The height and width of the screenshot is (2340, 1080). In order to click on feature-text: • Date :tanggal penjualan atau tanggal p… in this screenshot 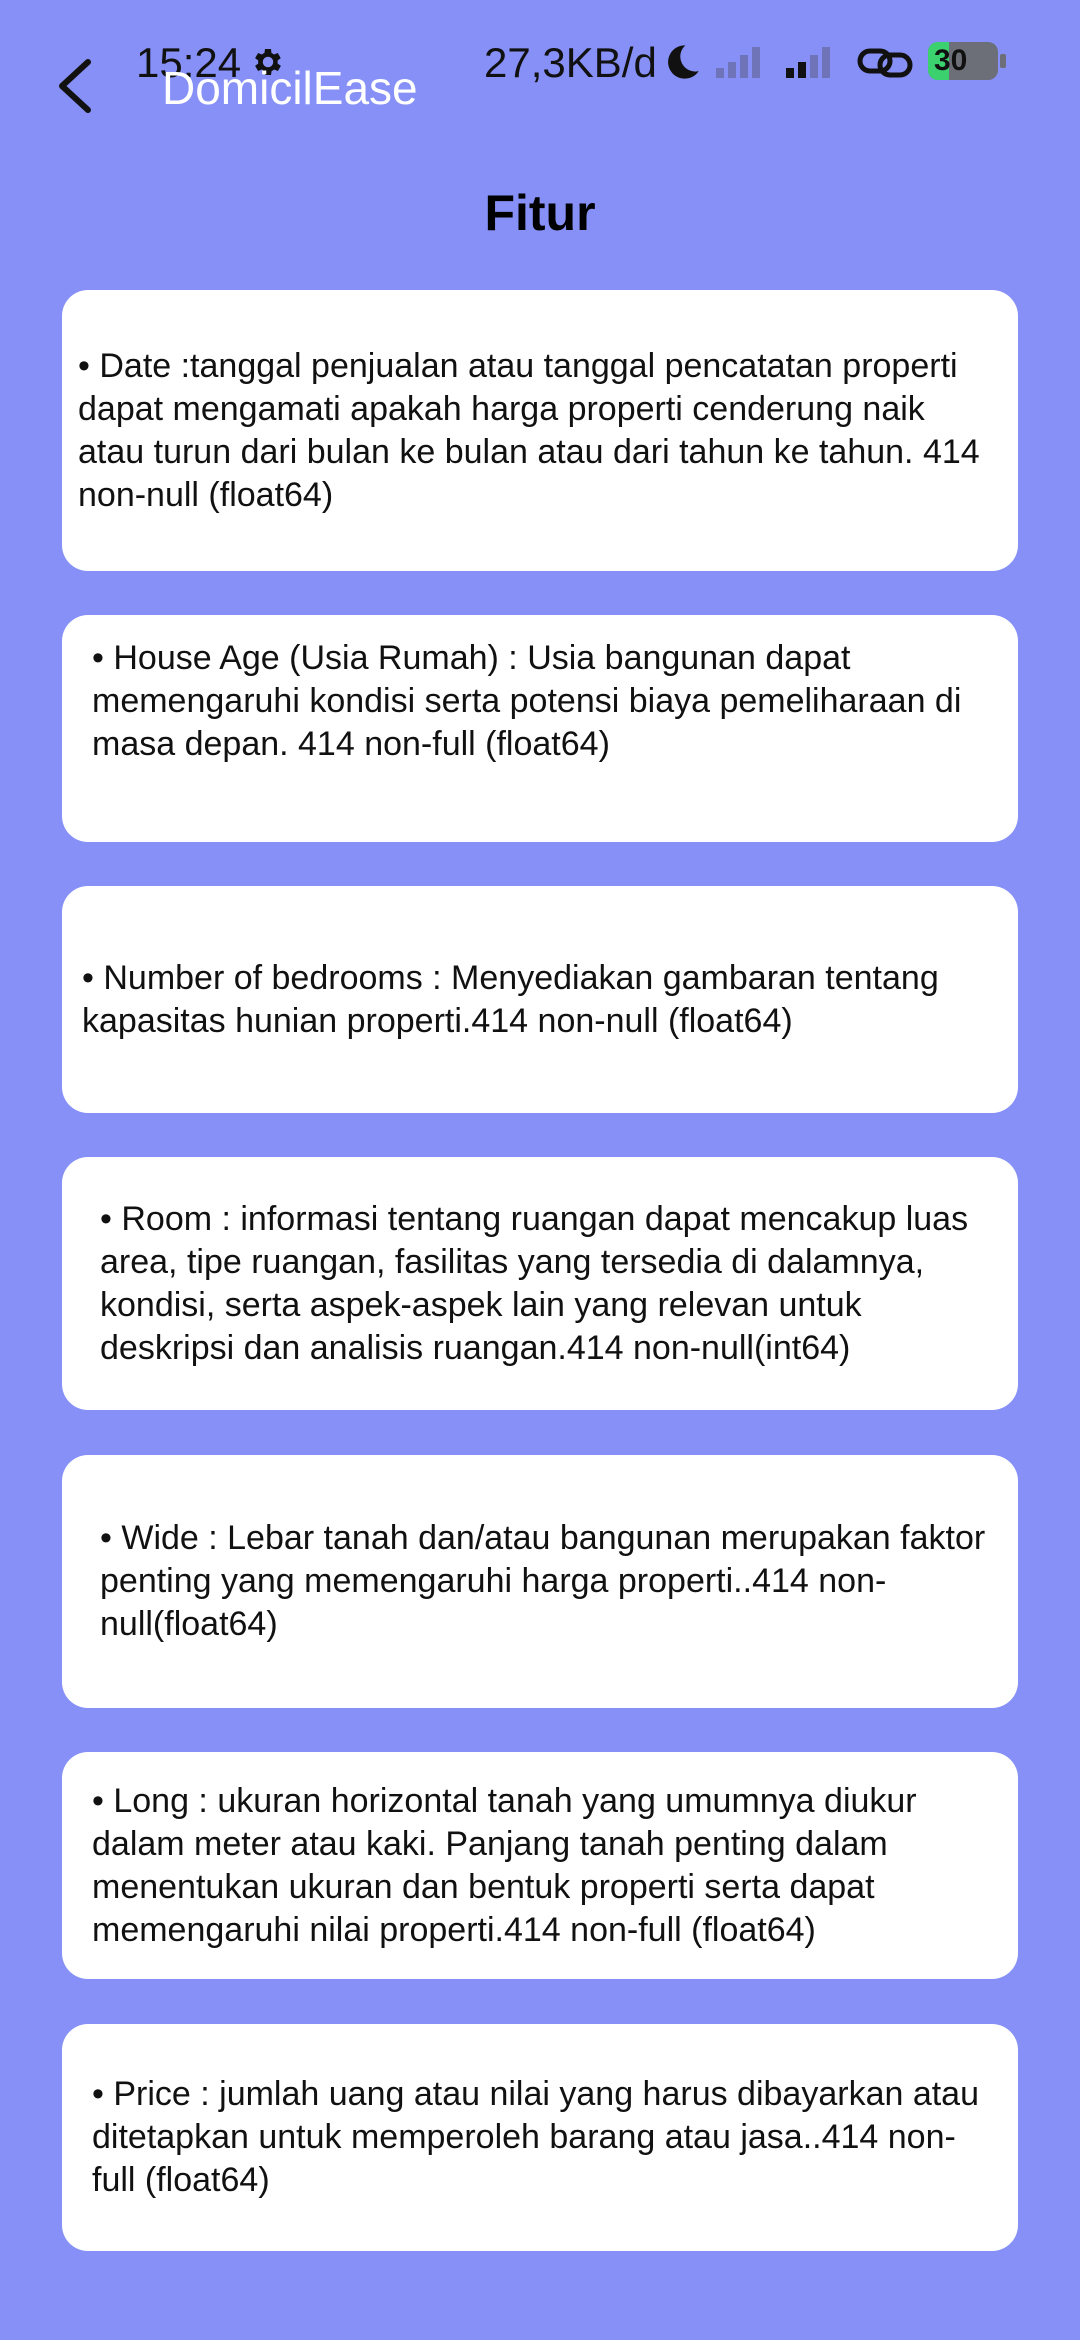, I will do `click(529, 430)`.